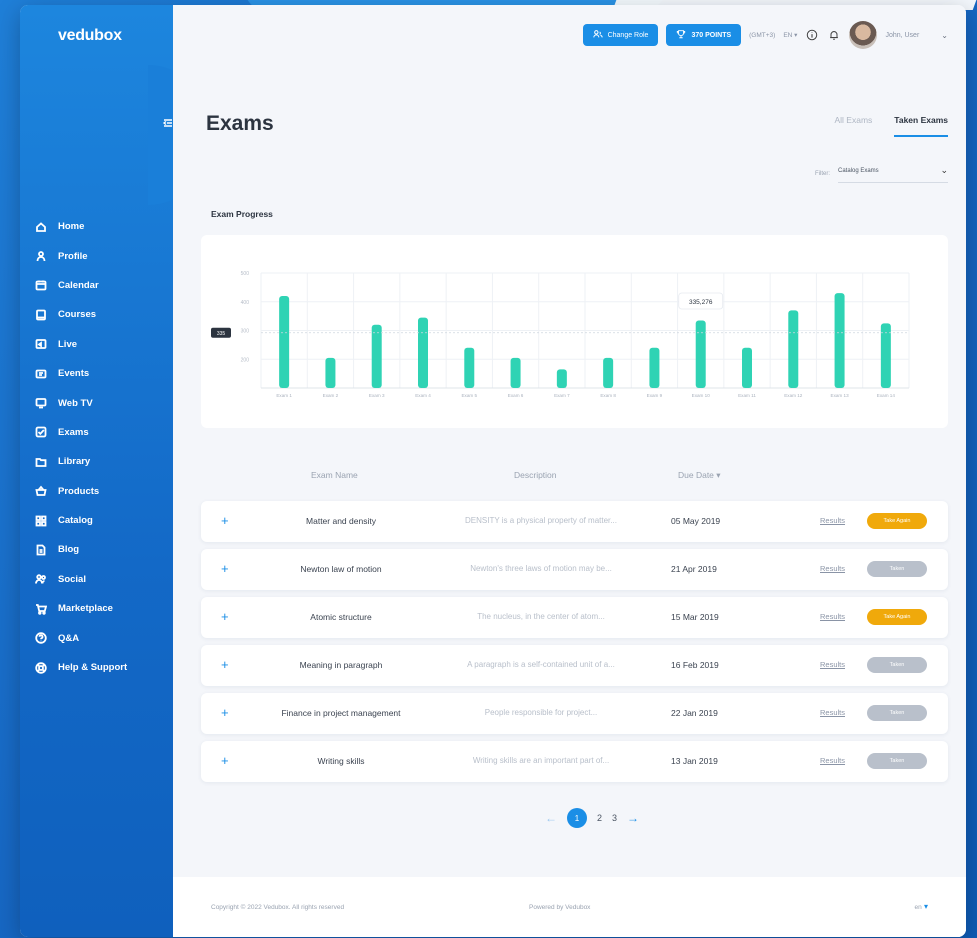  Describe the element at coordinates (747, 395) in the screenshot. I see `x-tick-label: Exam 11` at that location.